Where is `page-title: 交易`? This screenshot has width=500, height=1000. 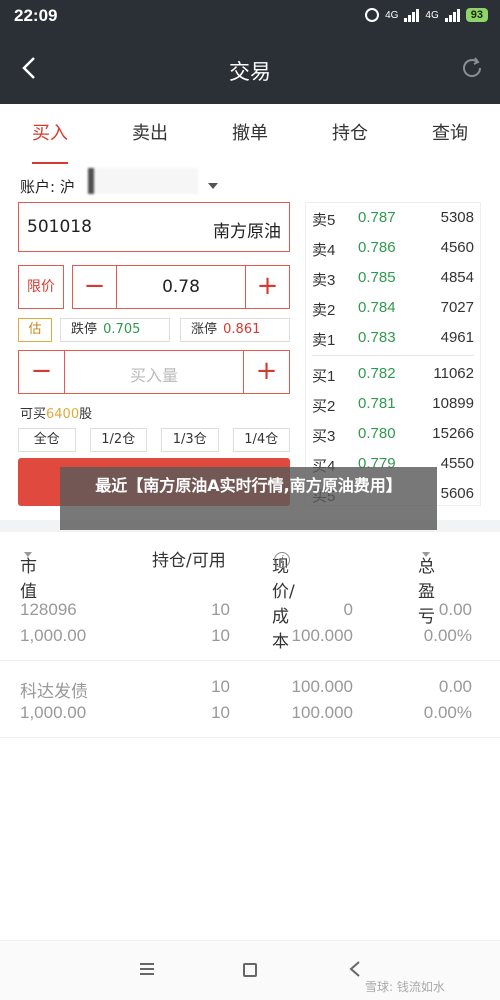 page-title: 交易 is located at coordinates (250, 72).